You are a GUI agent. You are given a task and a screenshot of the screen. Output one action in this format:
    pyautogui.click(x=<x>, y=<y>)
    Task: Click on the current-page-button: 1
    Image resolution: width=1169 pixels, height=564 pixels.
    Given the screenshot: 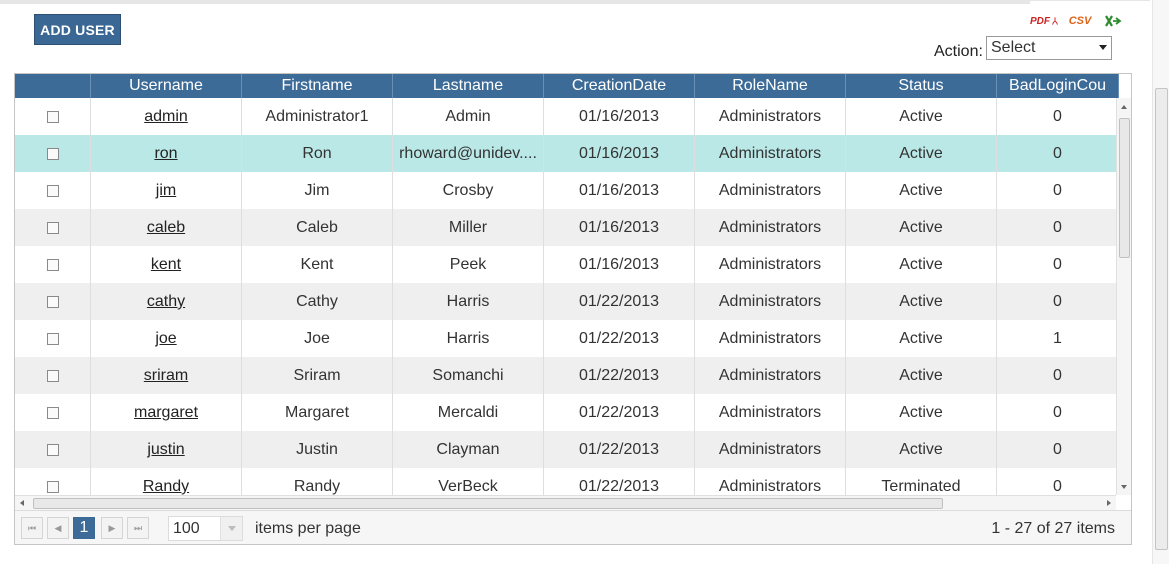 What is the action you would take?
    pyautogui.click(x=84, y=528)
    